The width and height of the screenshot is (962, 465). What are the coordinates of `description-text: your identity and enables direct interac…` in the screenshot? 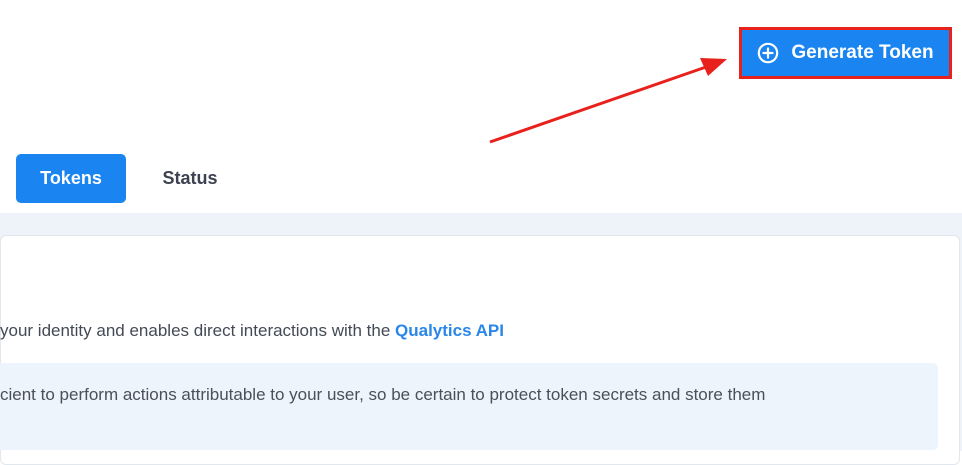 It's located at (198, 330).